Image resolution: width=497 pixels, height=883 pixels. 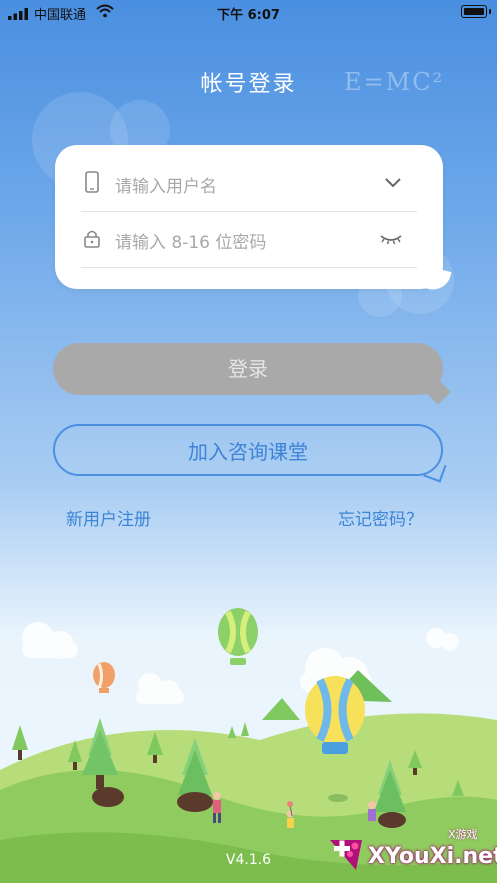 I want to click on emc-decoration: E=MC², so click(x=394, y=82).